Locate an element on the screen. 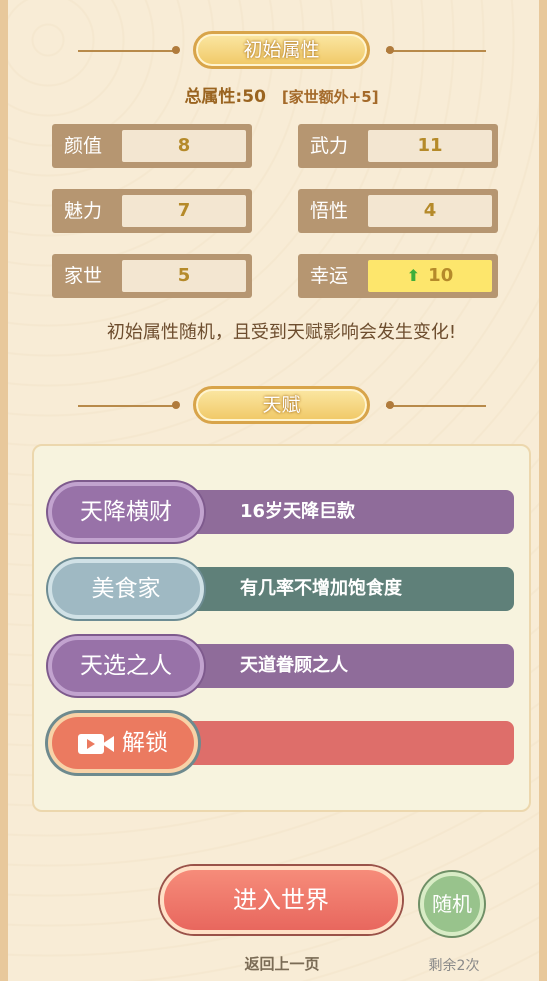  attributes-header: 初始属性 is located at coordinates (277, 51).